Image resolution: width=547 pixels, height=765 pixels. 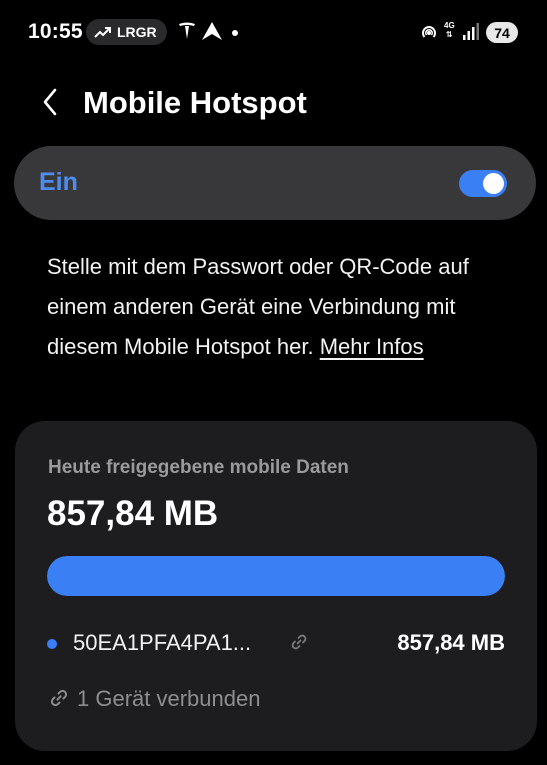 What do you see at coordinates (471, 33) in the screenshot?
I see `signal-icon` at bounding box center [471, 33].